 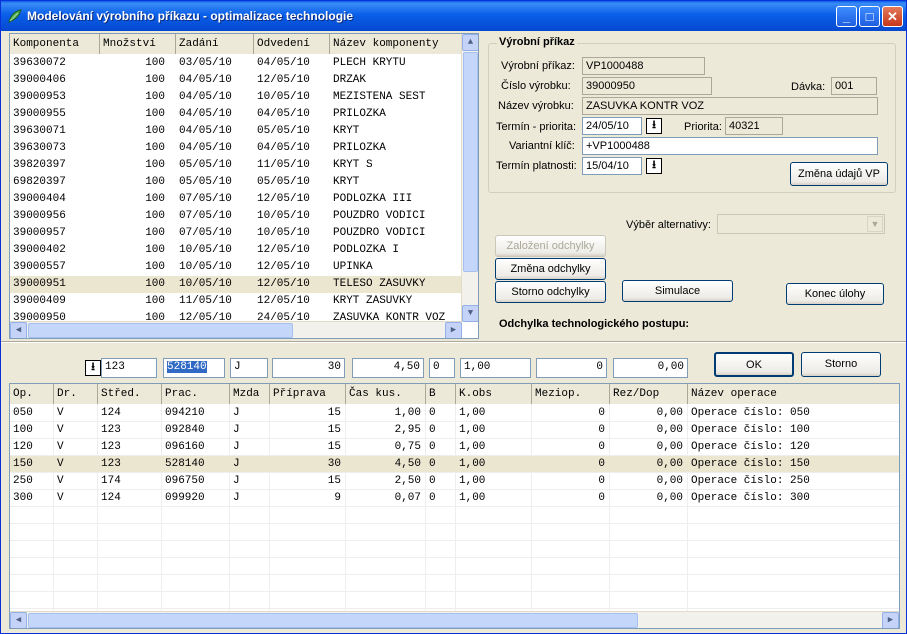 I want to click on component-row: 39000409 100 11/05/10 12/05/10 KRYT ZASUVKY, so click(x=236, y=301).